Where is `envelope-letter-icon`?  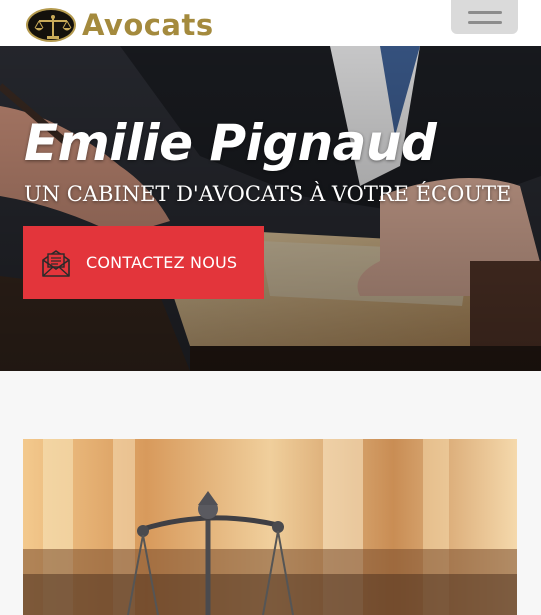
envelope-letter-icon is located at coordinates (56, 263).